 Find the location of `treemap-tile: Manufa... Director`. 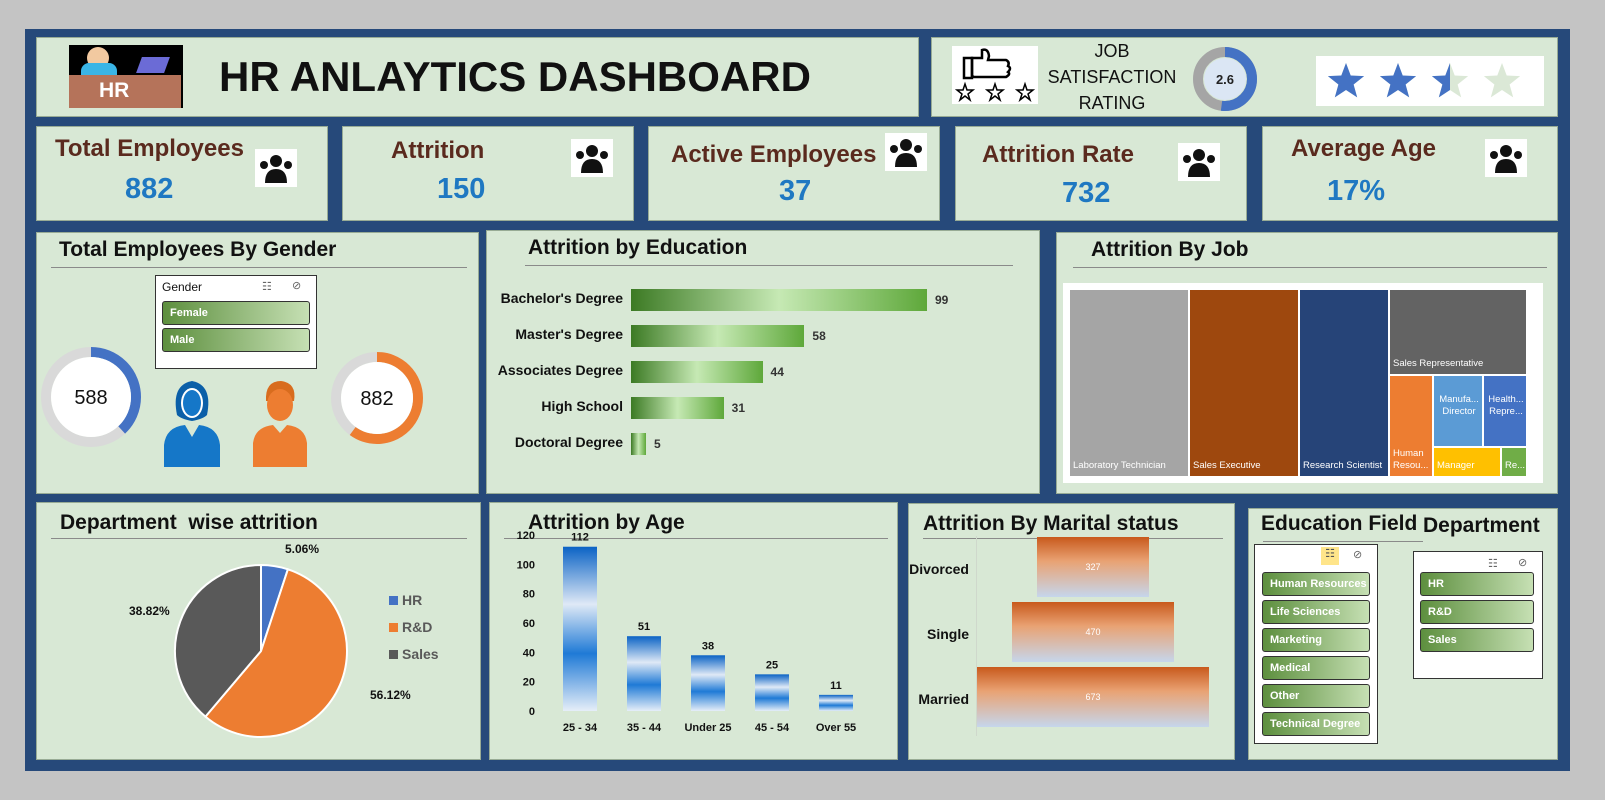

treemap-tile: Manufa... Director is located at coordinates (1458, 411).